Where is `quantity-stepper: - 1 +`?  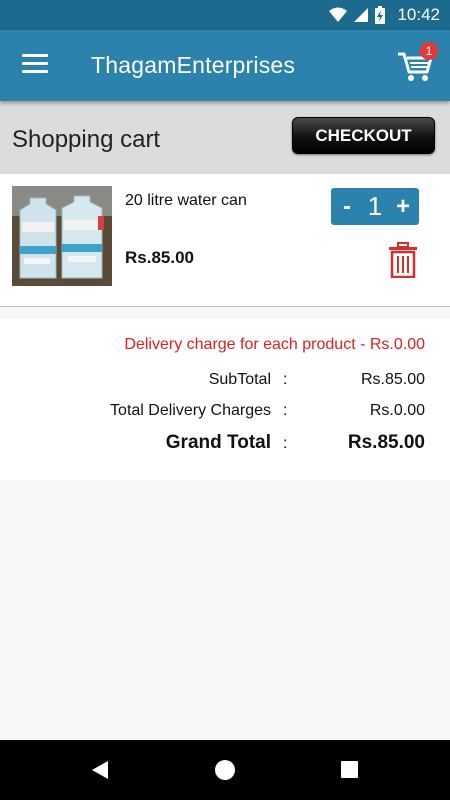
quantity-stepper: - 1 + is located at coordinates (375, 206).